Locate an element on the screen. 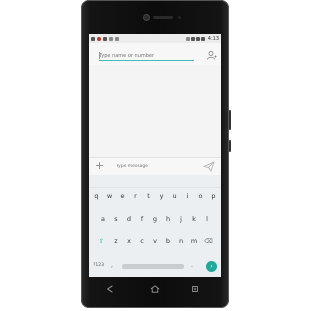 This screenshot has height=311, width=320. space-key is located at coordinates (153, 266).